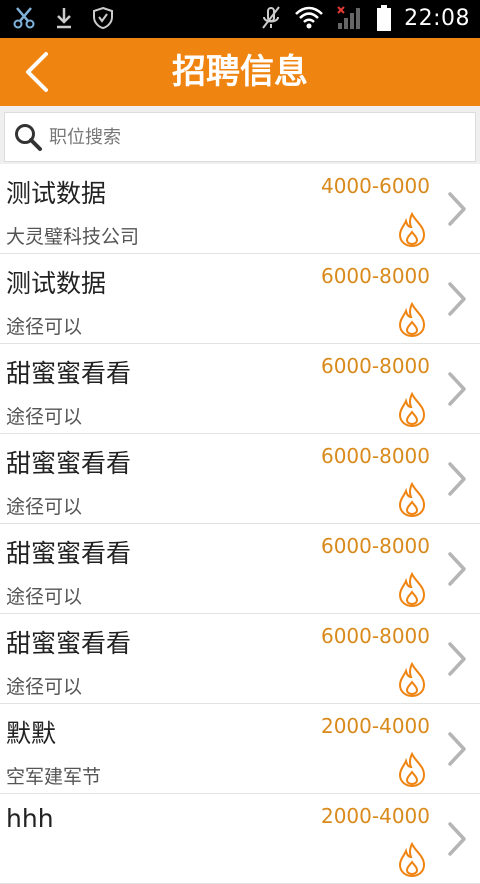 The height and width of the screenshot is (884, 480). Describe the element at coordinates (261, 137) in the screenshot. I see `search-input` at that location.